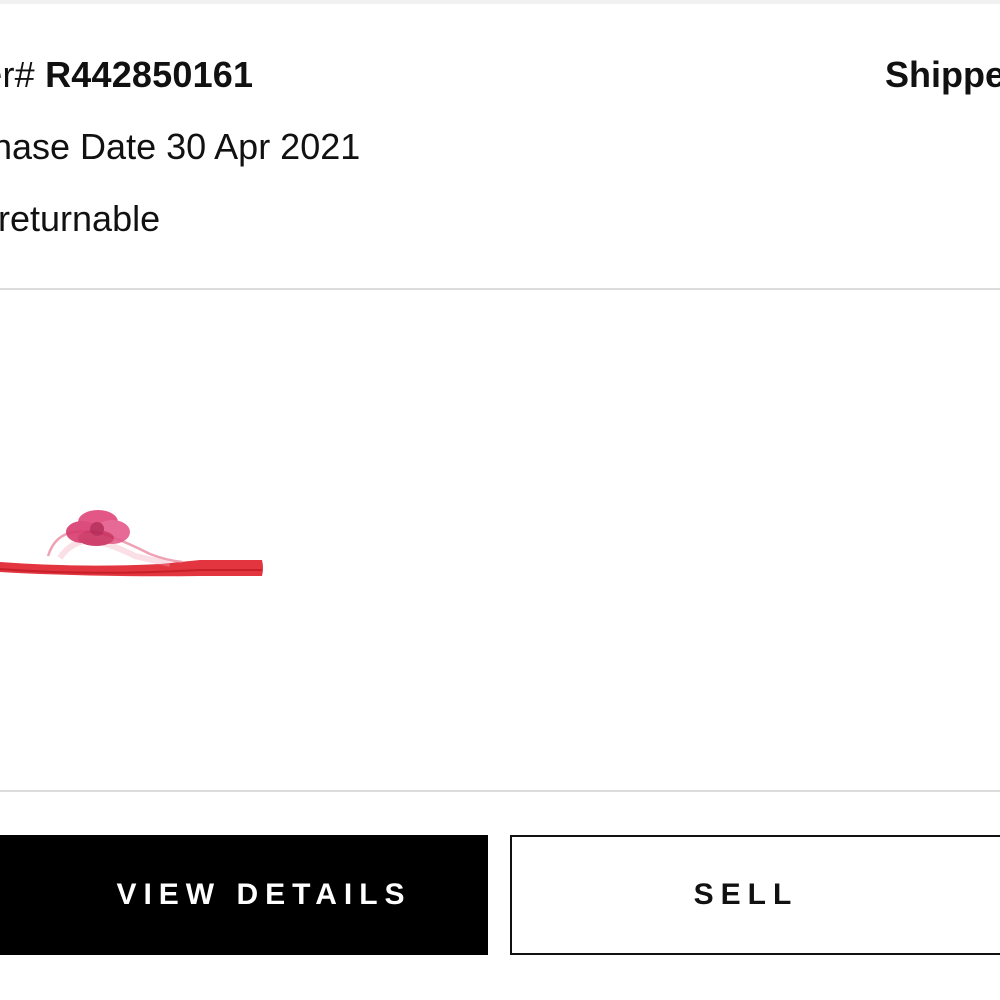  What do you see at coordinates (131, 543) in the screenshot?
I see `sandal-image` at bounding box center [131, 543].